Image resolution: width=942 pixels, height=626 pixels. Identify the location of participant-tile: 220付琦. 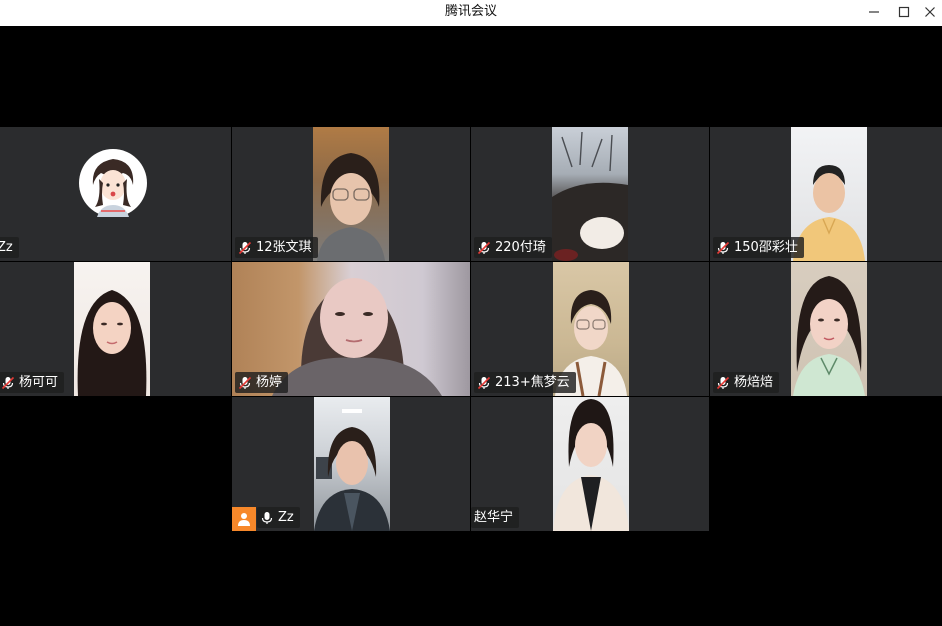
(590, 194).